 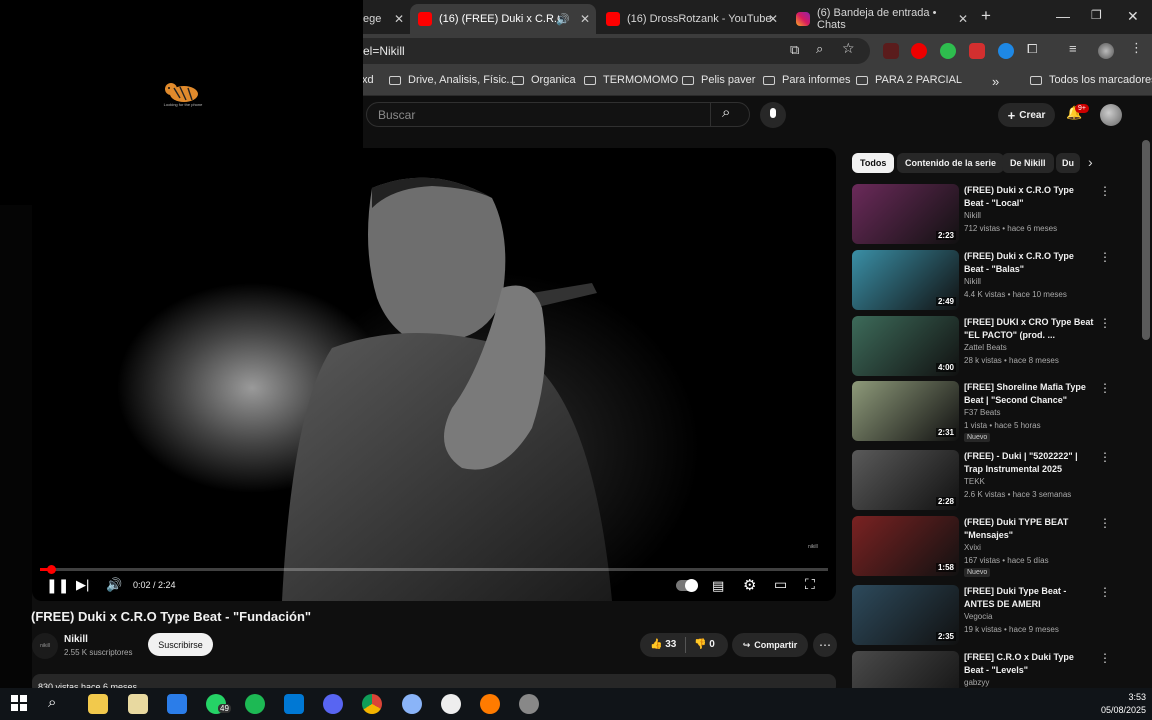 I want to click on bookmark-xd: xd, so click(x=368, y=80).